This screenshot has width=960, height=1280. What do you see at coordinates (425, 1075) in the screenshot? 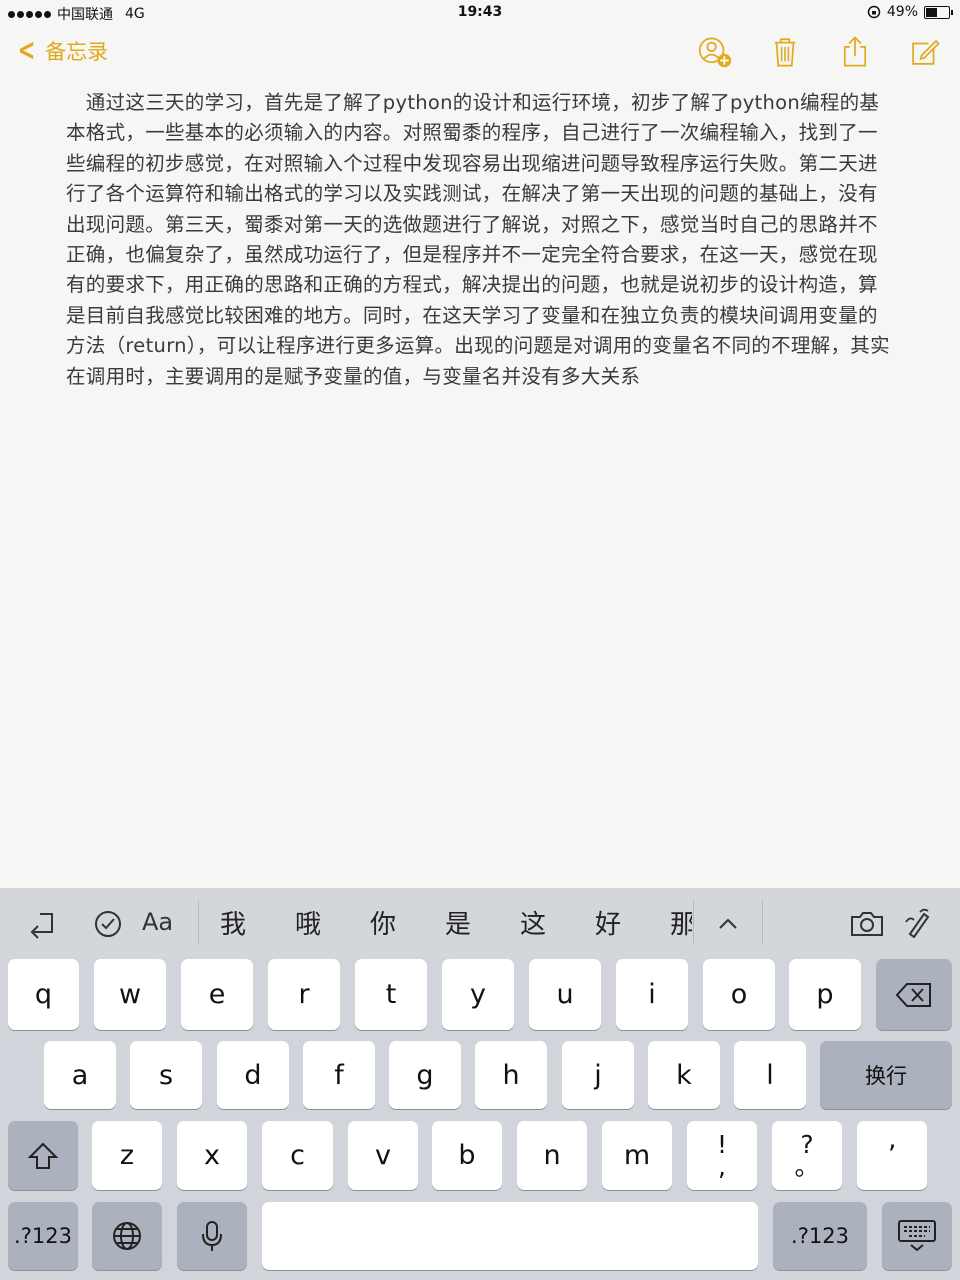
I see `key-g: g` at bounding box center [425, 1075].